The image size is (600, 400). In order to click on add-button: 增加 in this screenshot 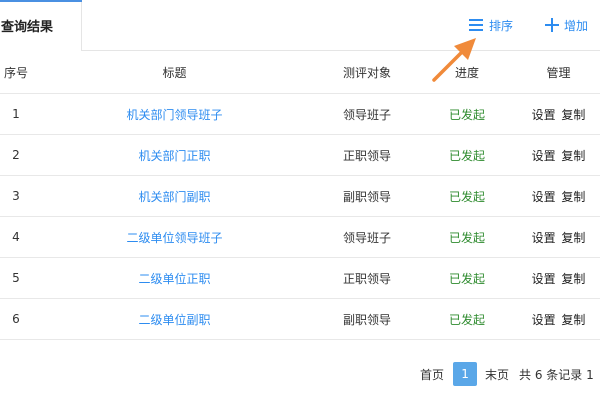, I will do `click(566, 25)`.